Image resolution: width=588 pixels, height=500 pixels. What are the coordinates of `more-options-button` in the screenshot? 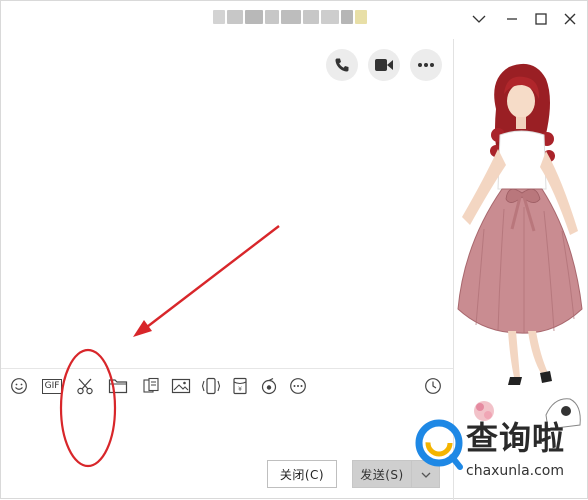 It's located at (426, 65).